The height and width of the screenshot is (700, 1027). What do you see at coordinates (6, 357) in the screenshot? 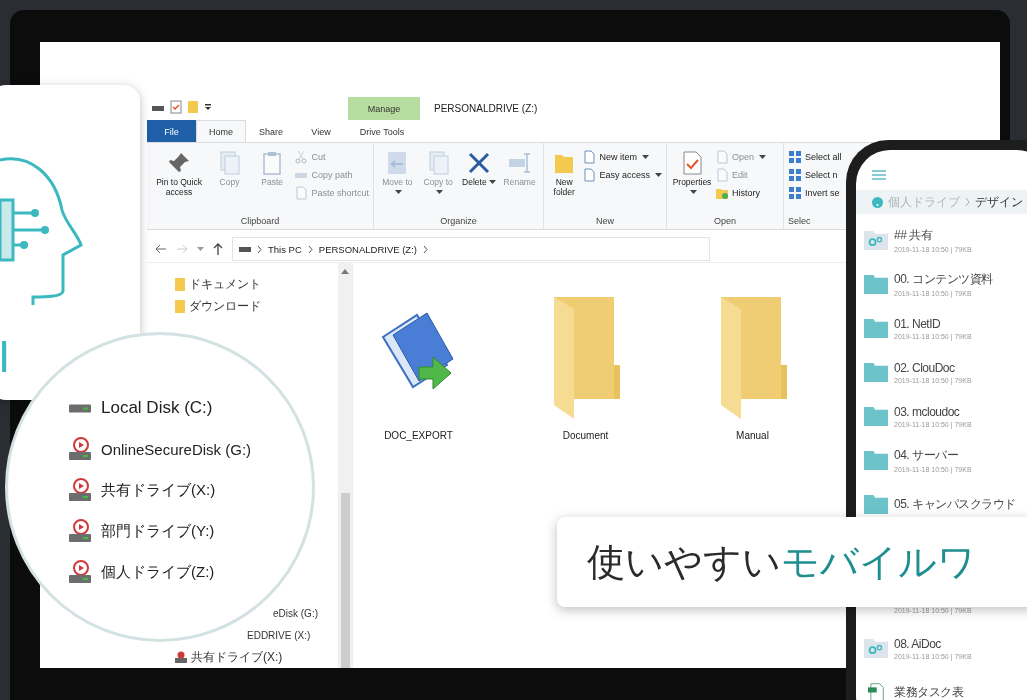
I see `ai-label: I` at bounding box center [6, 357].